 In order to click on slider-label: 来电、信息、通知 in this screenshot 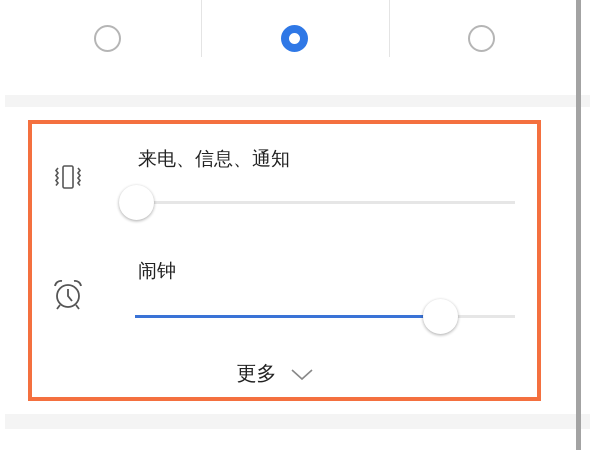, I will do `click(214, 159)`.